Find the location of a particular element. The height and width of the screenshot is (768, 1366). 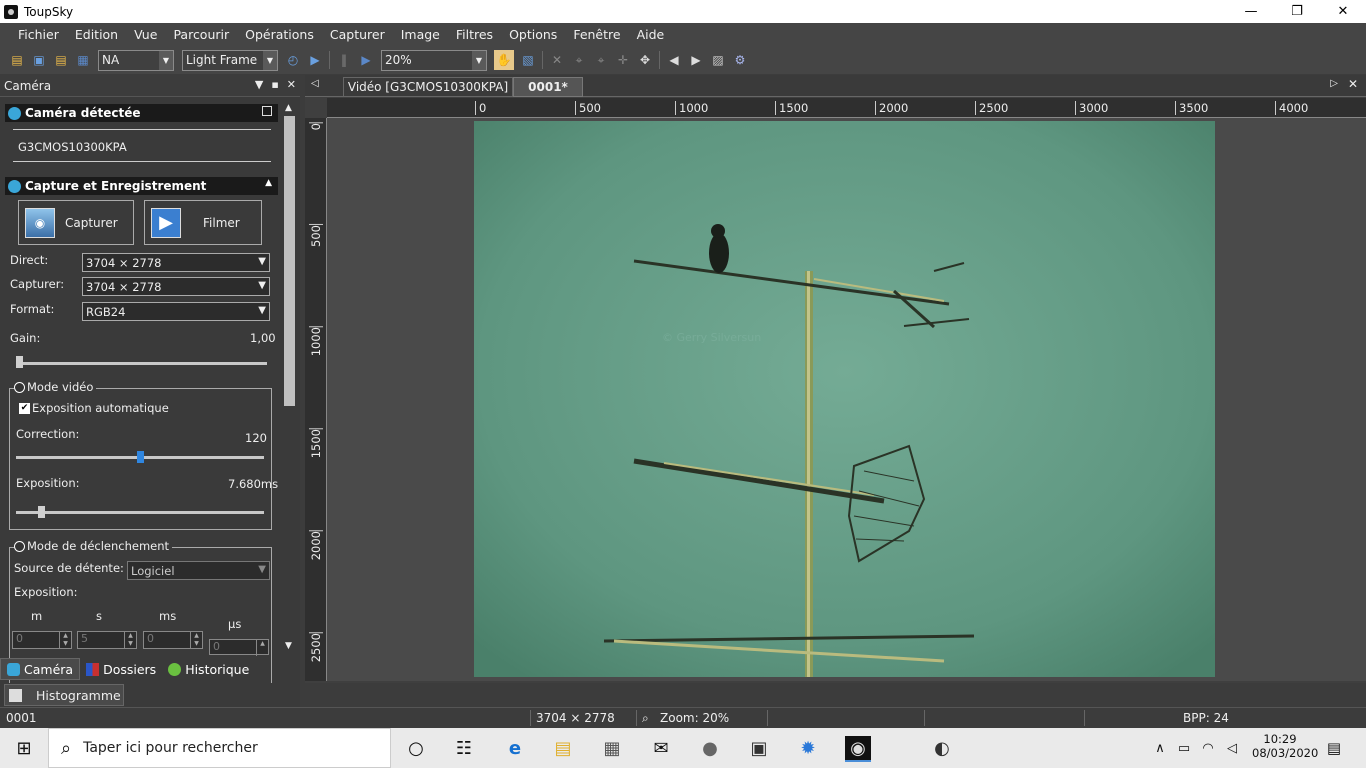

play-icon: ▶ is located at coordinates (315, 60).